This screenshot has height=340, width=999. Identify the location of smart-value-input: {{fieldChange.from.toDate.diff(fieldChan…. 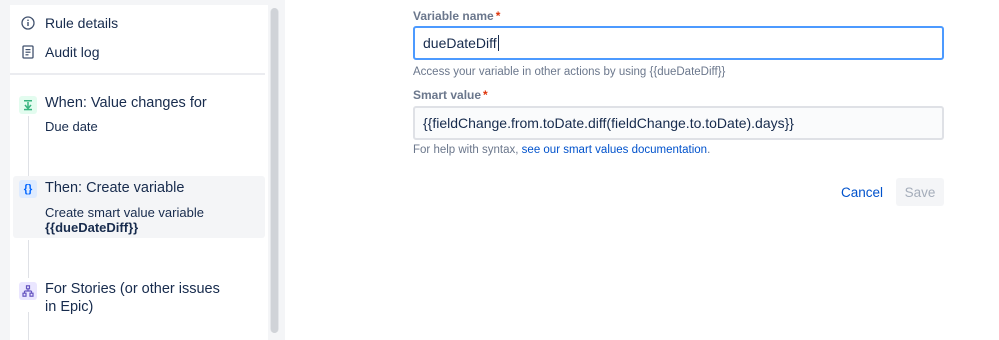
(678, 123).